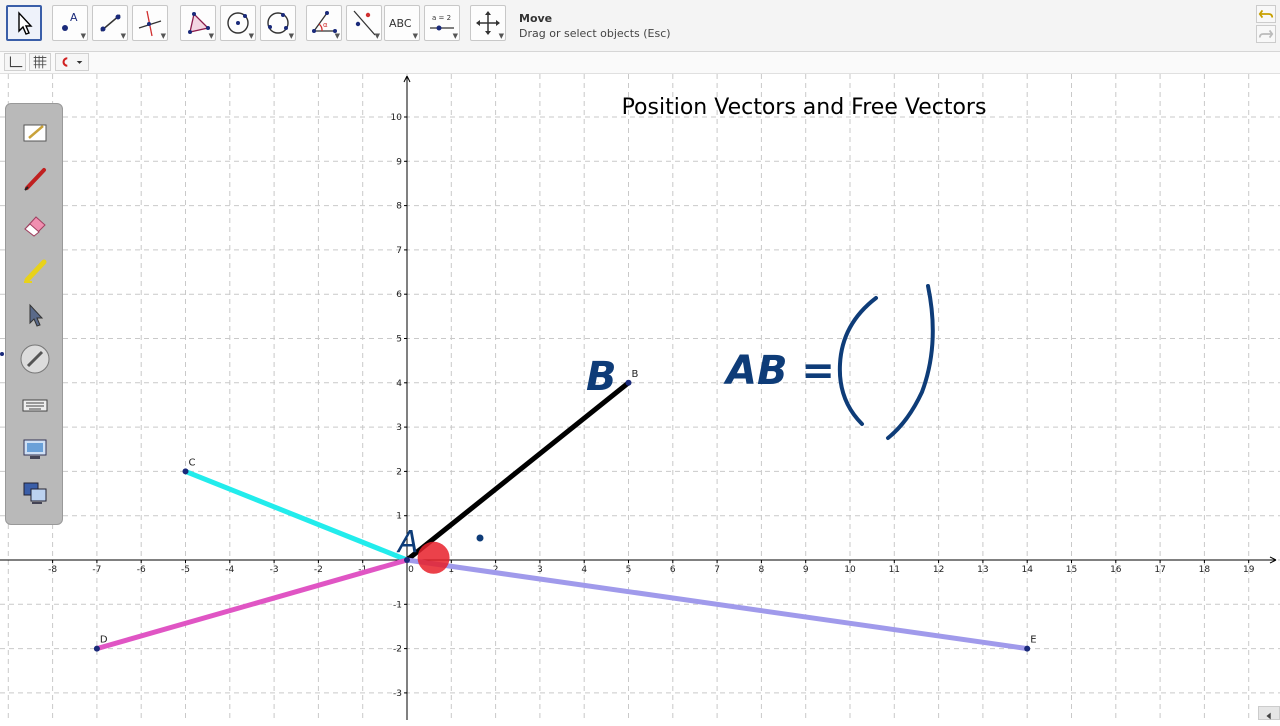 The image size is (1280, 726). I want to click on red-pen-icon, so click(35, 179).